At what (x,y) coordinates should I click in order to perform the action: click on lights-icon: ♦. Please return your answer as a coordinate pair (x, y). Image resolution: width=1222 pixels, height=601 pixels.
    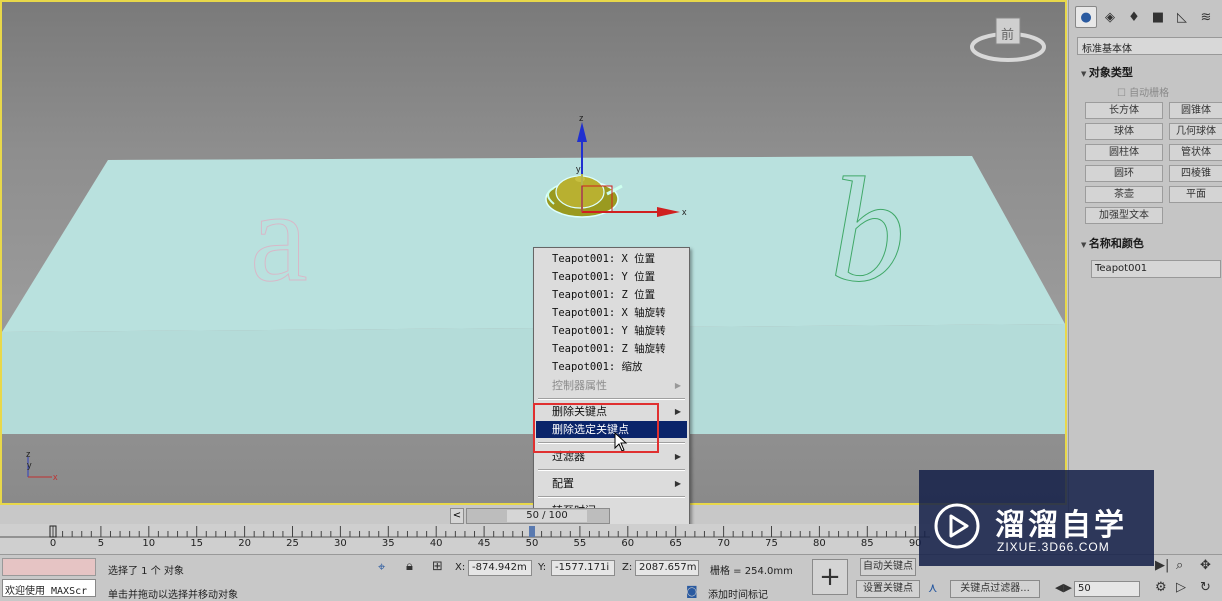
    Looking at the image, I should click on (1134, 17).